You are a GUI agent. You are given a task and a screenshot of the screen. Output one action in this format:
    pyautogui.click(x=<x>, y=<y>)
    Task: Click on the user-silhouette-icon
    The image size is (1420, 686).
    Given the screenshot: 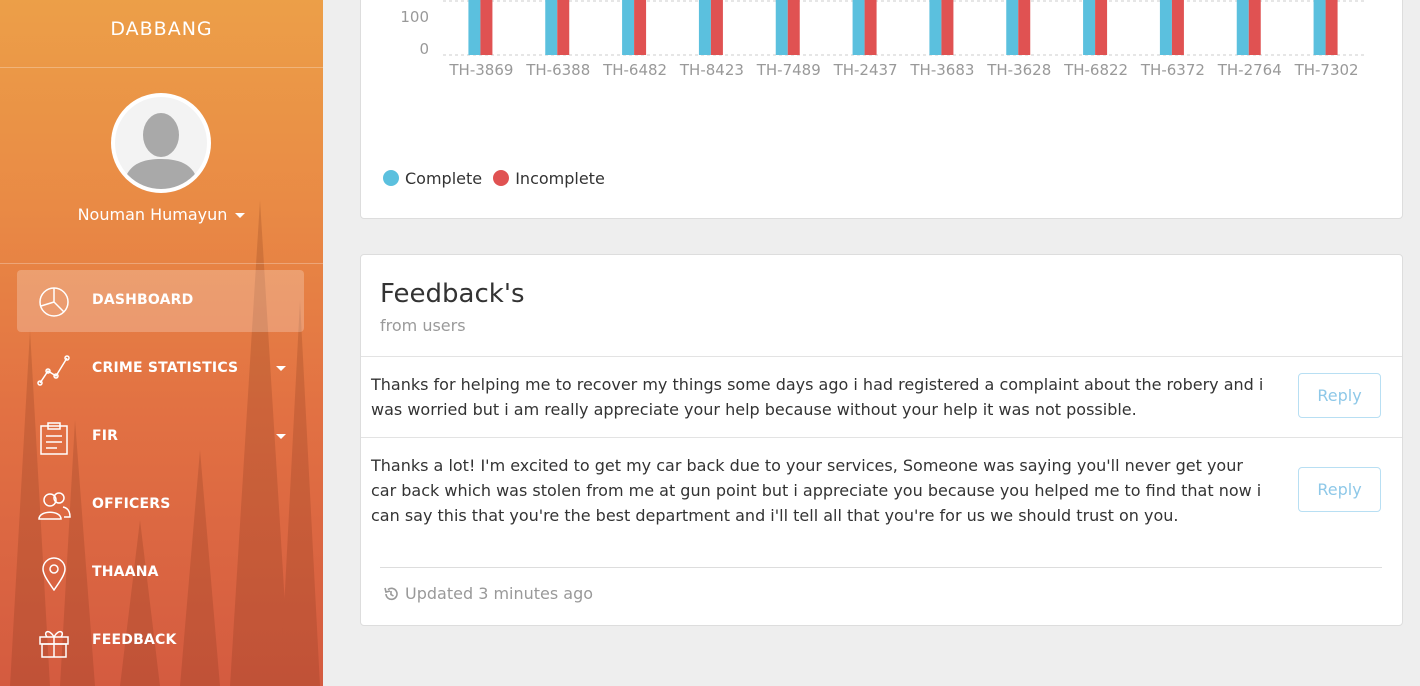 What is the action you would take?
    pyautogui.click(x=161, y=143)
    